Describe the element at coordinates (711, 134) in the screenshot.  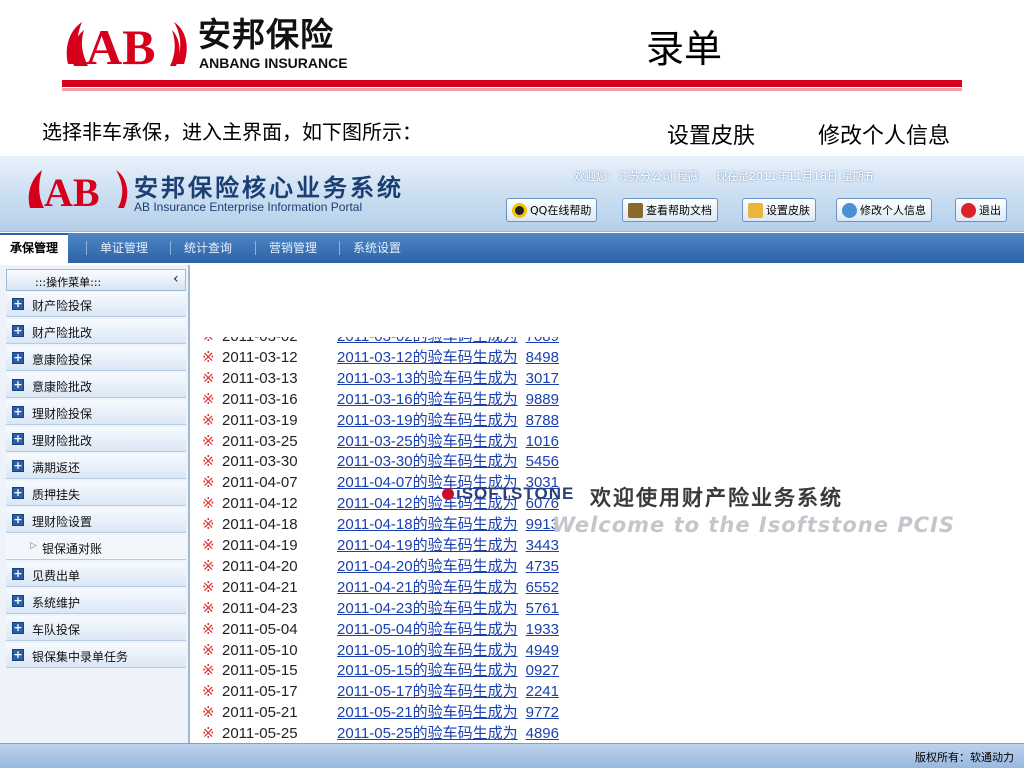
I see `set-skin-link: 设置皮肤` at that location.